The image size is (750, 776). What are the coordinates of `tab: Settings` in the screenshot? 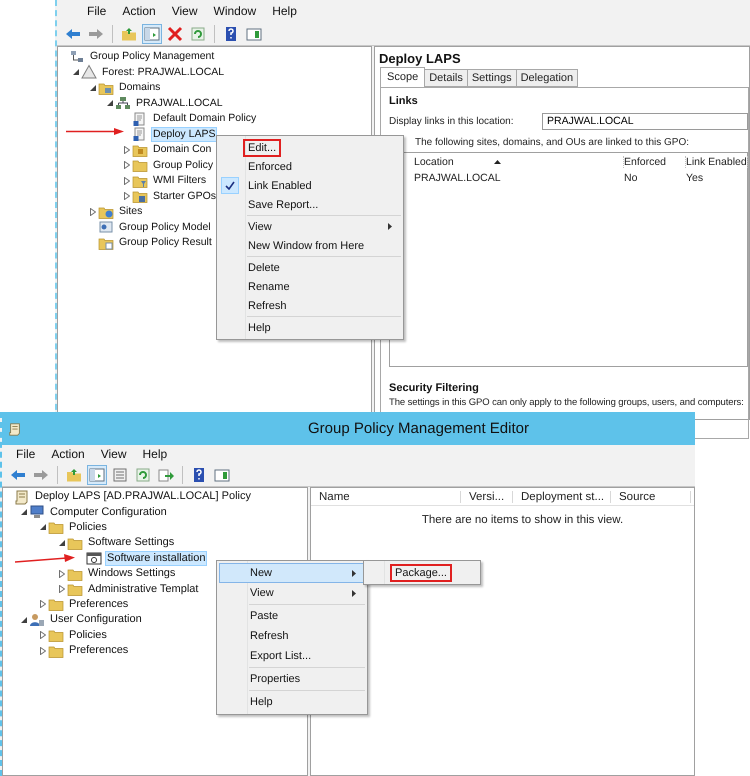 It's located at (491, 78).